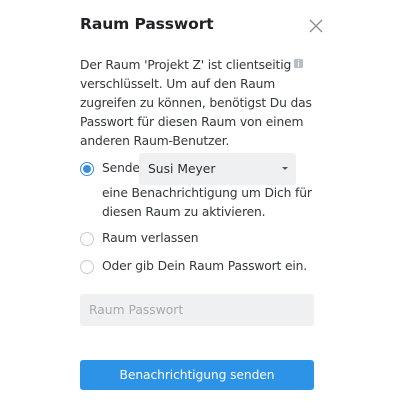 This screenshot has width=400, height=410. I want to click on close-icon, so click(316, 26).